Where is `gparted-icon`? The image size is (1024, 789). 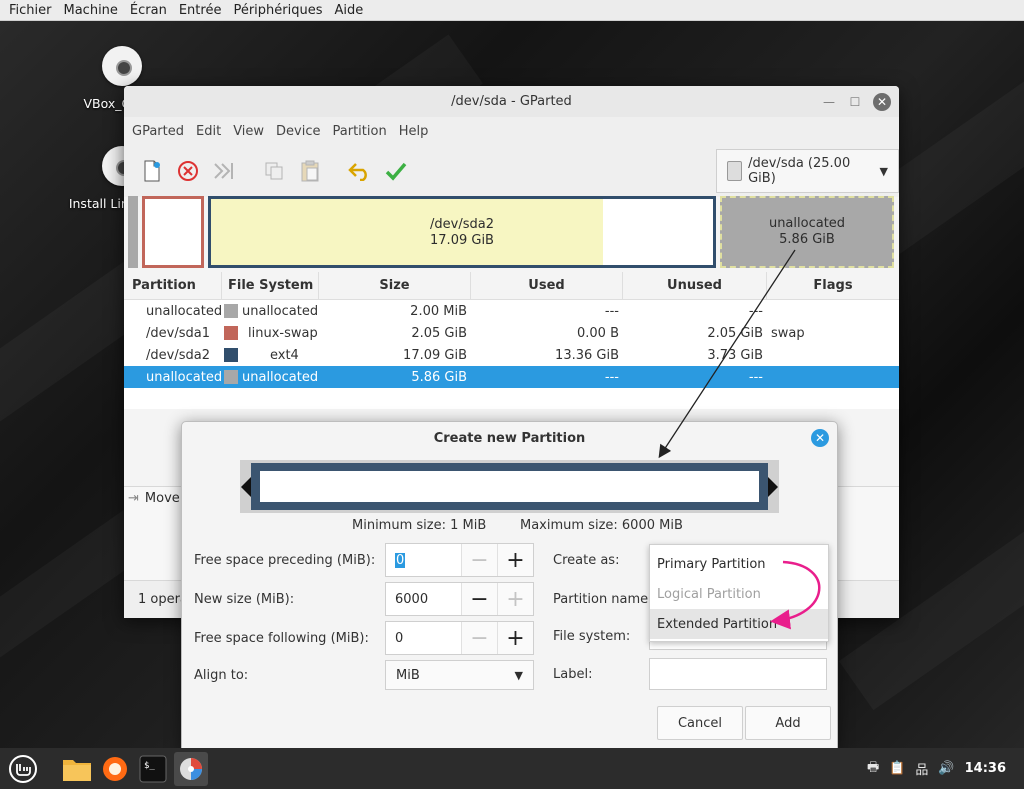 gparted-icon is located at coordinates (191, 768).